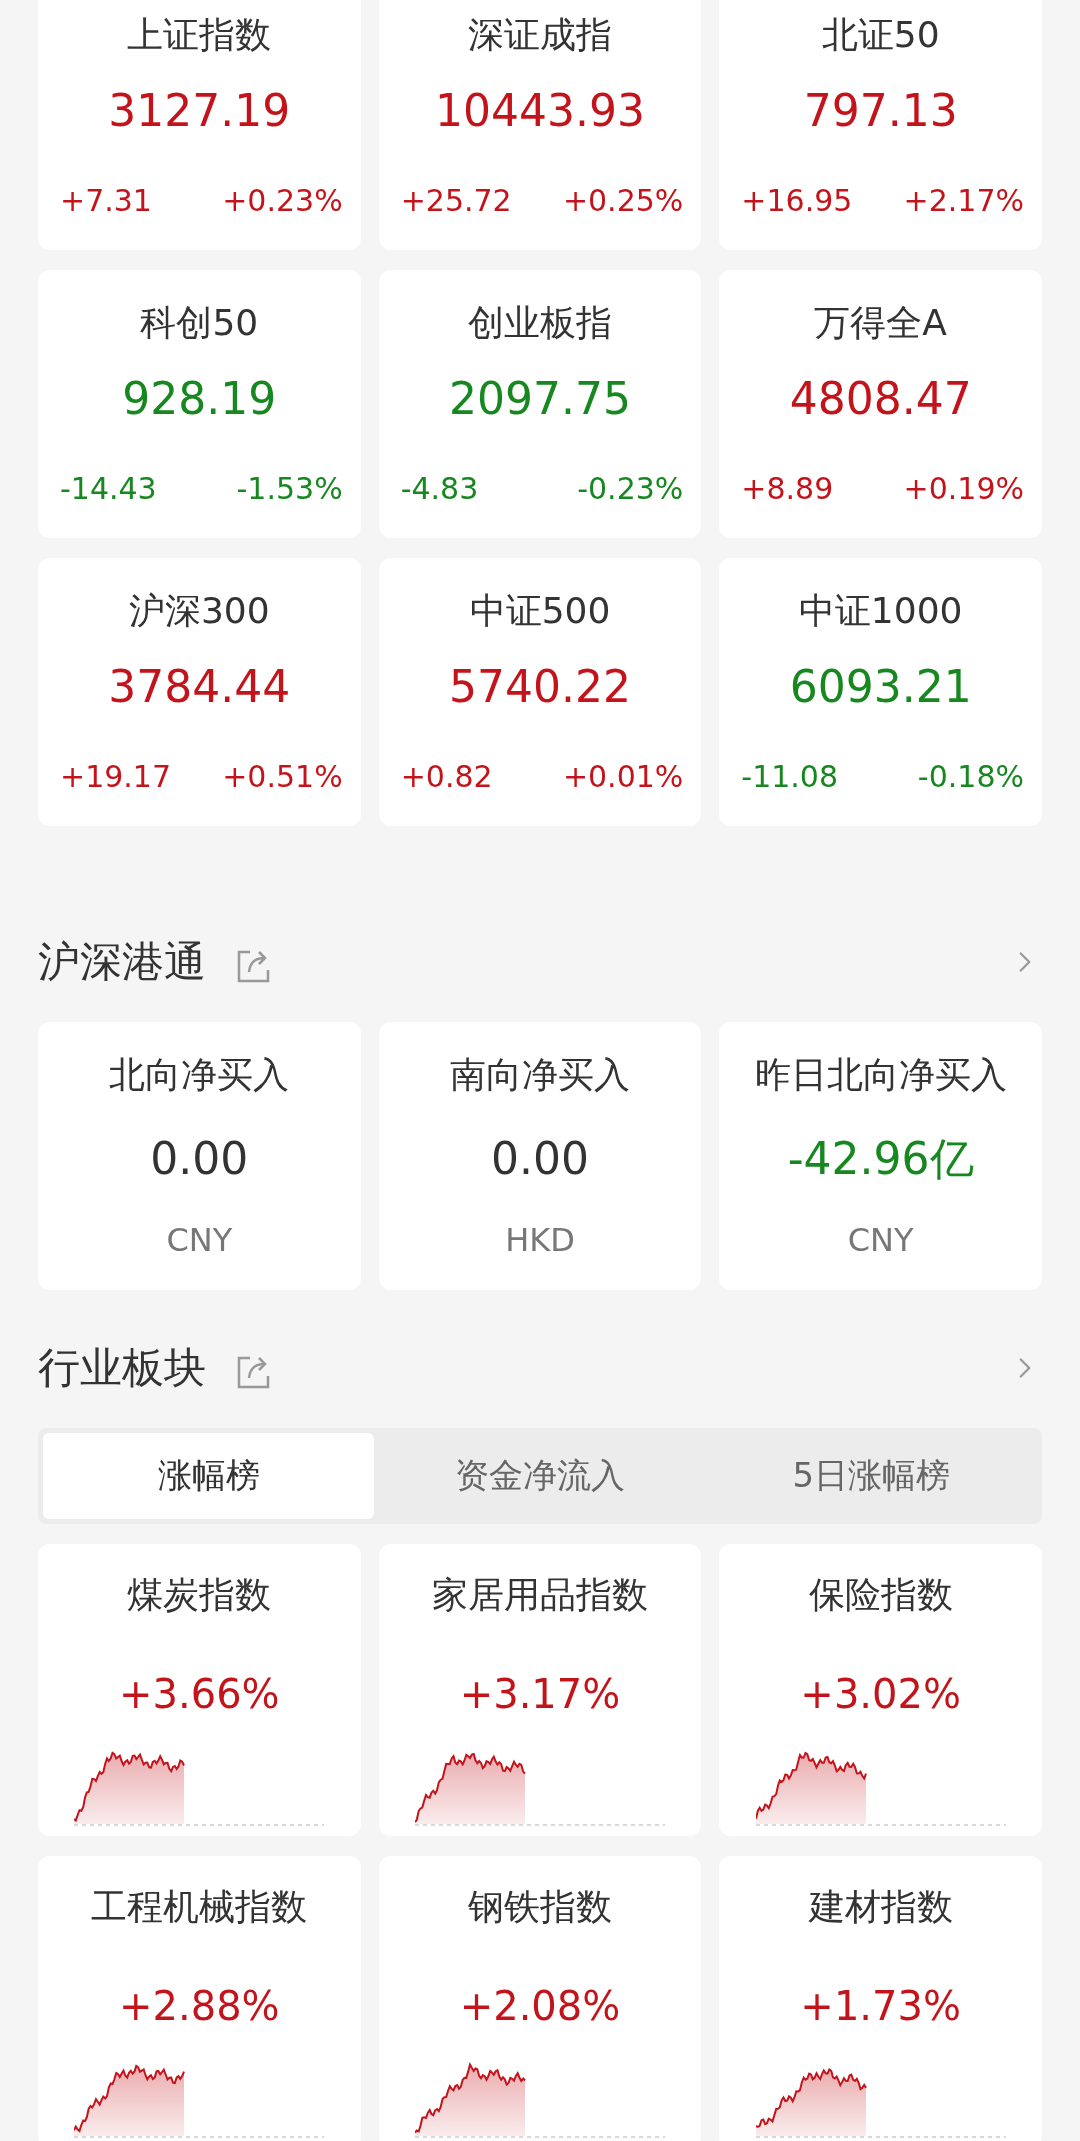  What do you see at coordinates (880, 399) in the screenshot?
I see `index-value: 4808.47` at bounding box center [880, 399].